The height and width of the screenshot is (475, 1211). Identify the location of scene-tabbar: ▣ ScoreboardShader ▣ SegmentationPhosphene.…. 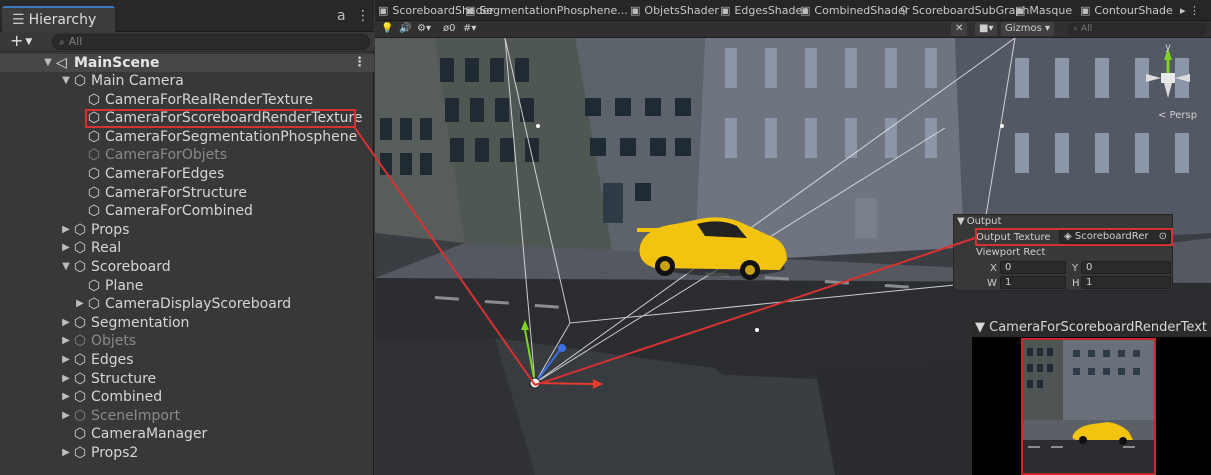
(793, 10).